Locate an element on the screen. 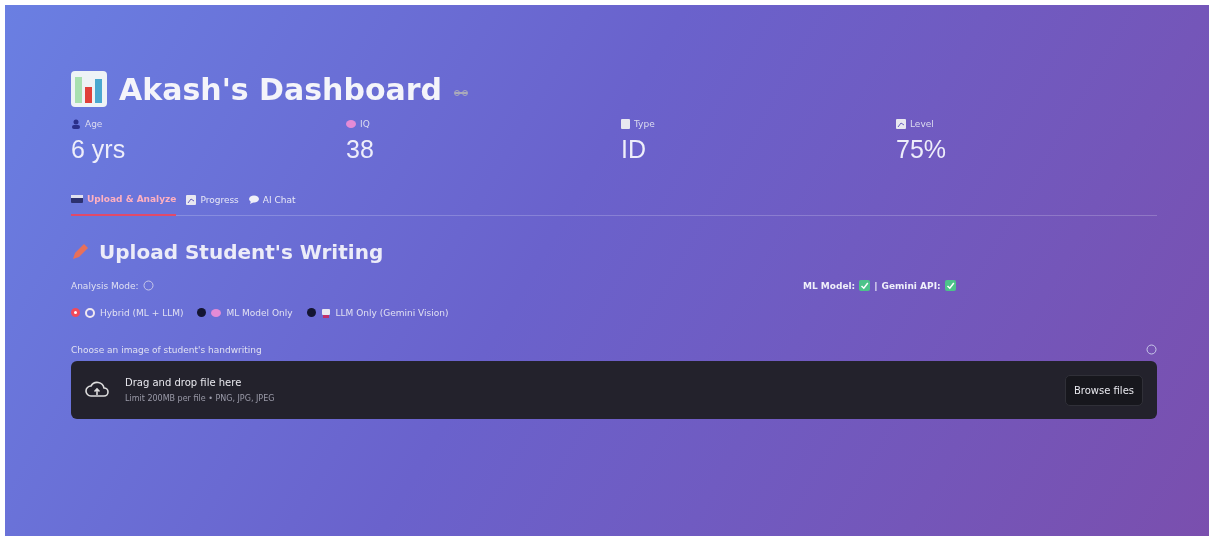  mode-label: Analysis Mode: is located at coordinates (105, 285).